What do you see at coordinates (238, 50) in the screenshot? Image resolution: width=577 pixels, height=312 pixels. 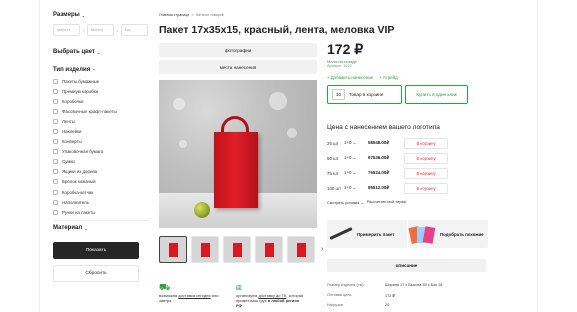 I see `tab-photos: фотографии` at bounding box center [238, 50].